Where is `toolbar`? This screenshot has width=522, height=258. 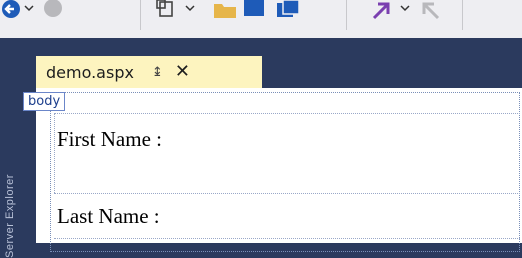 toolbar is located at coordinates (261, 19).